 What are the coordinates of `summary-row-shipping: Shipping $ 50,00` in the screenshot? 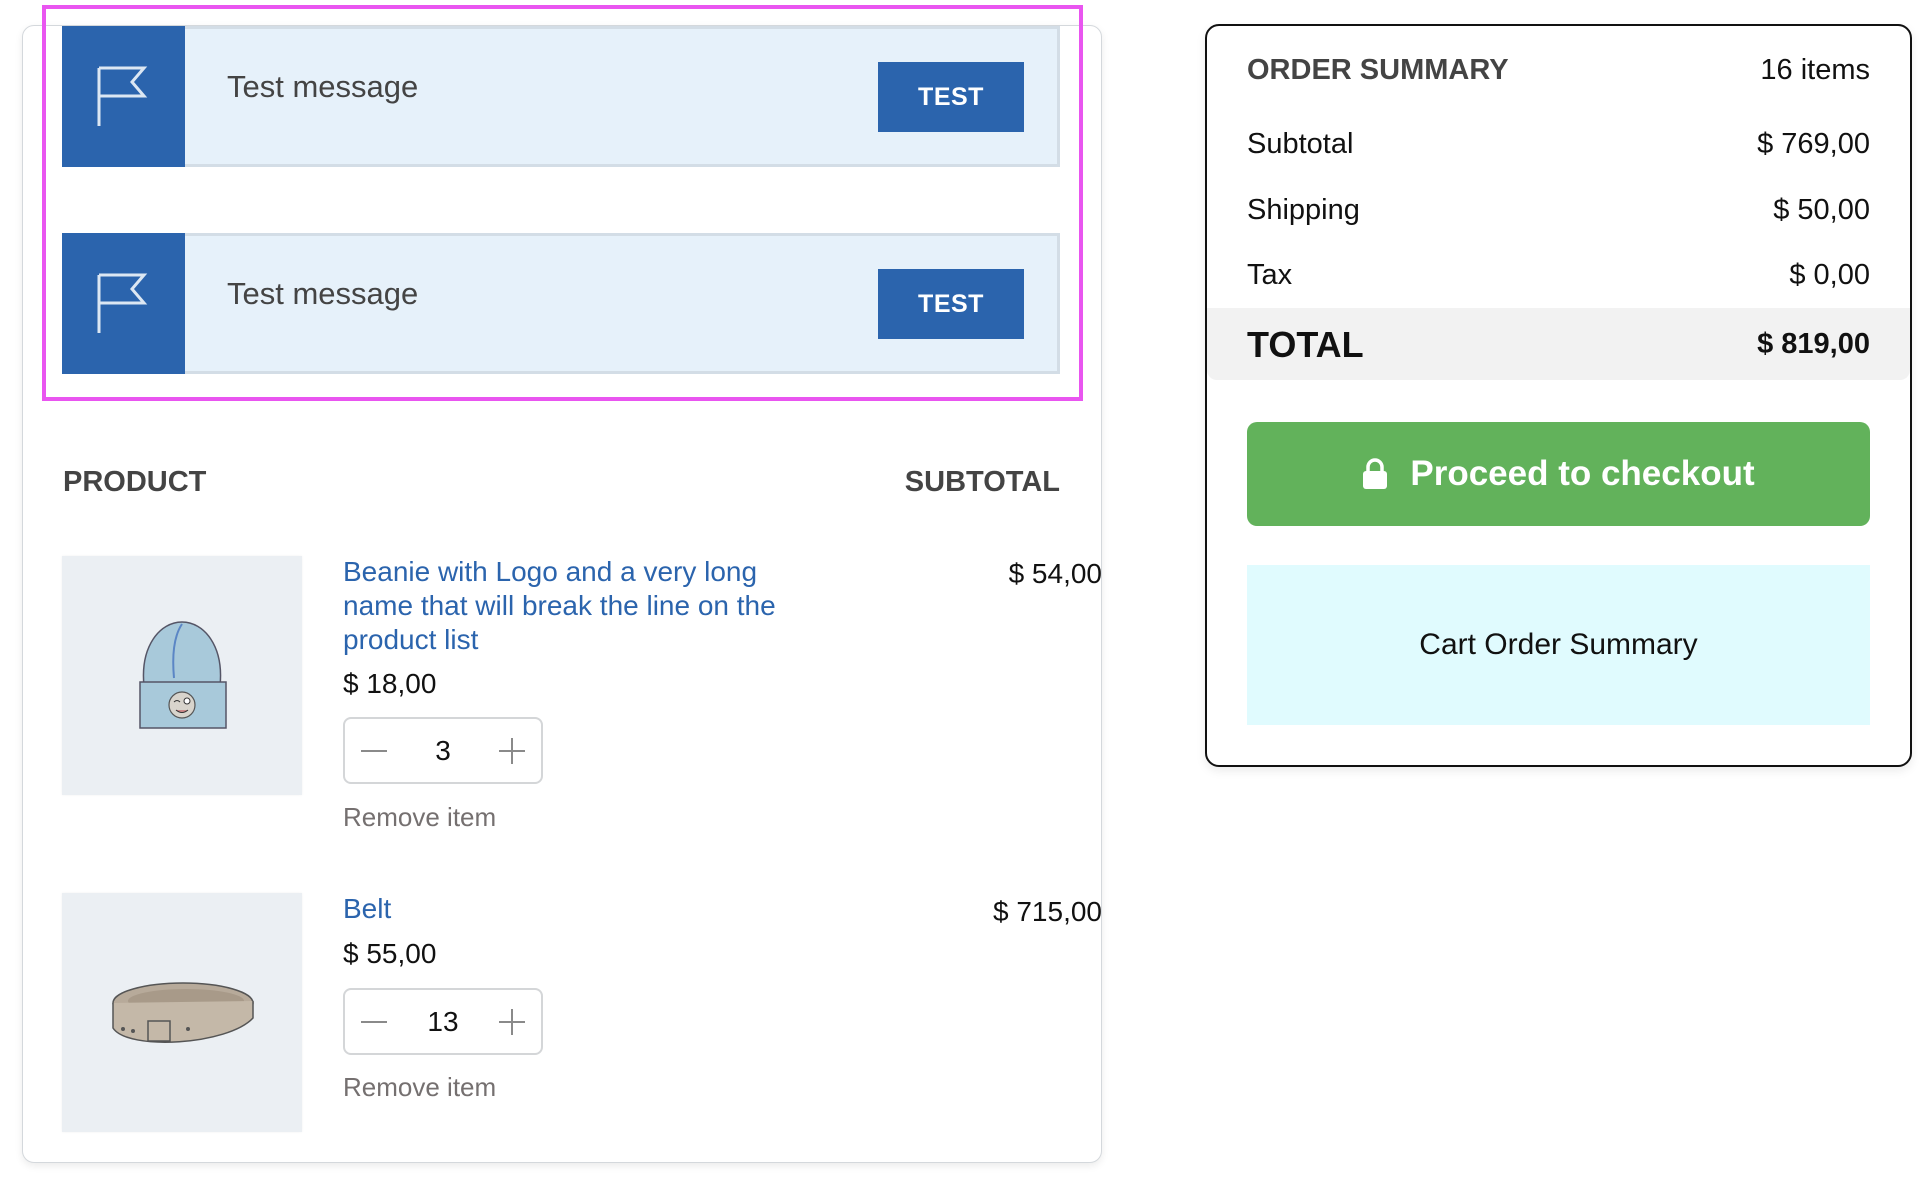 It's located at (1558, 210).